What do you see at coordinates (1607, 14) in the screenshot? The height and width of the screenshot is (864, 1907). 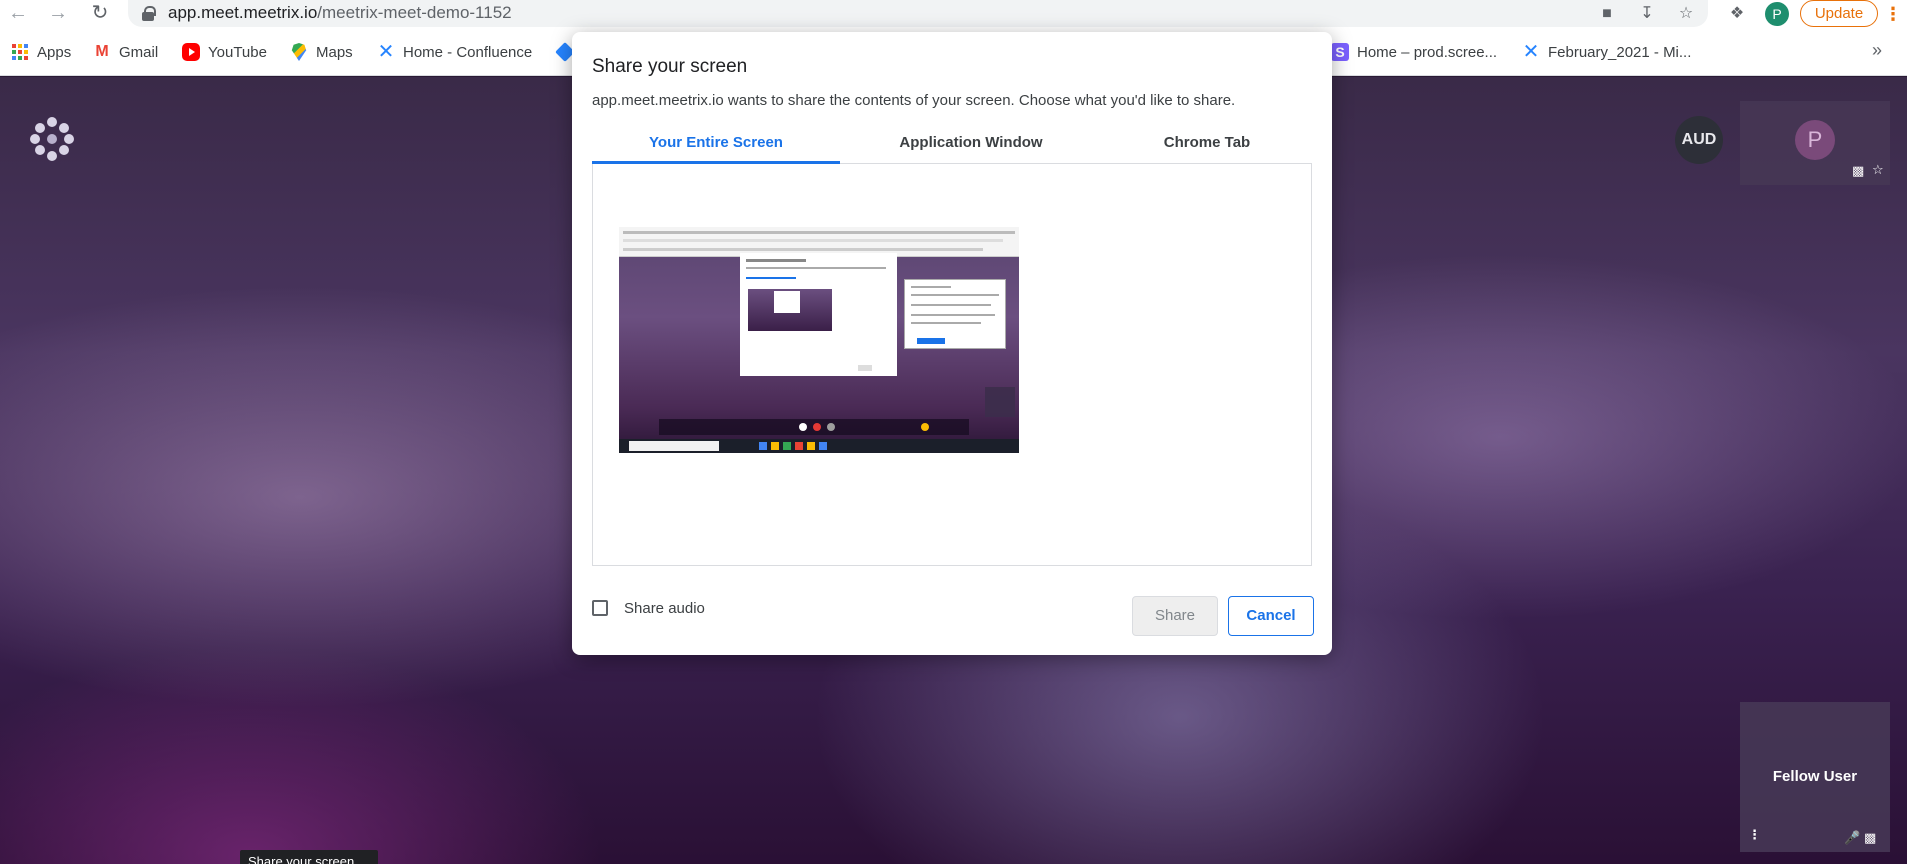 I see `camera-icon: ■` at bounding box center [1607, 14].